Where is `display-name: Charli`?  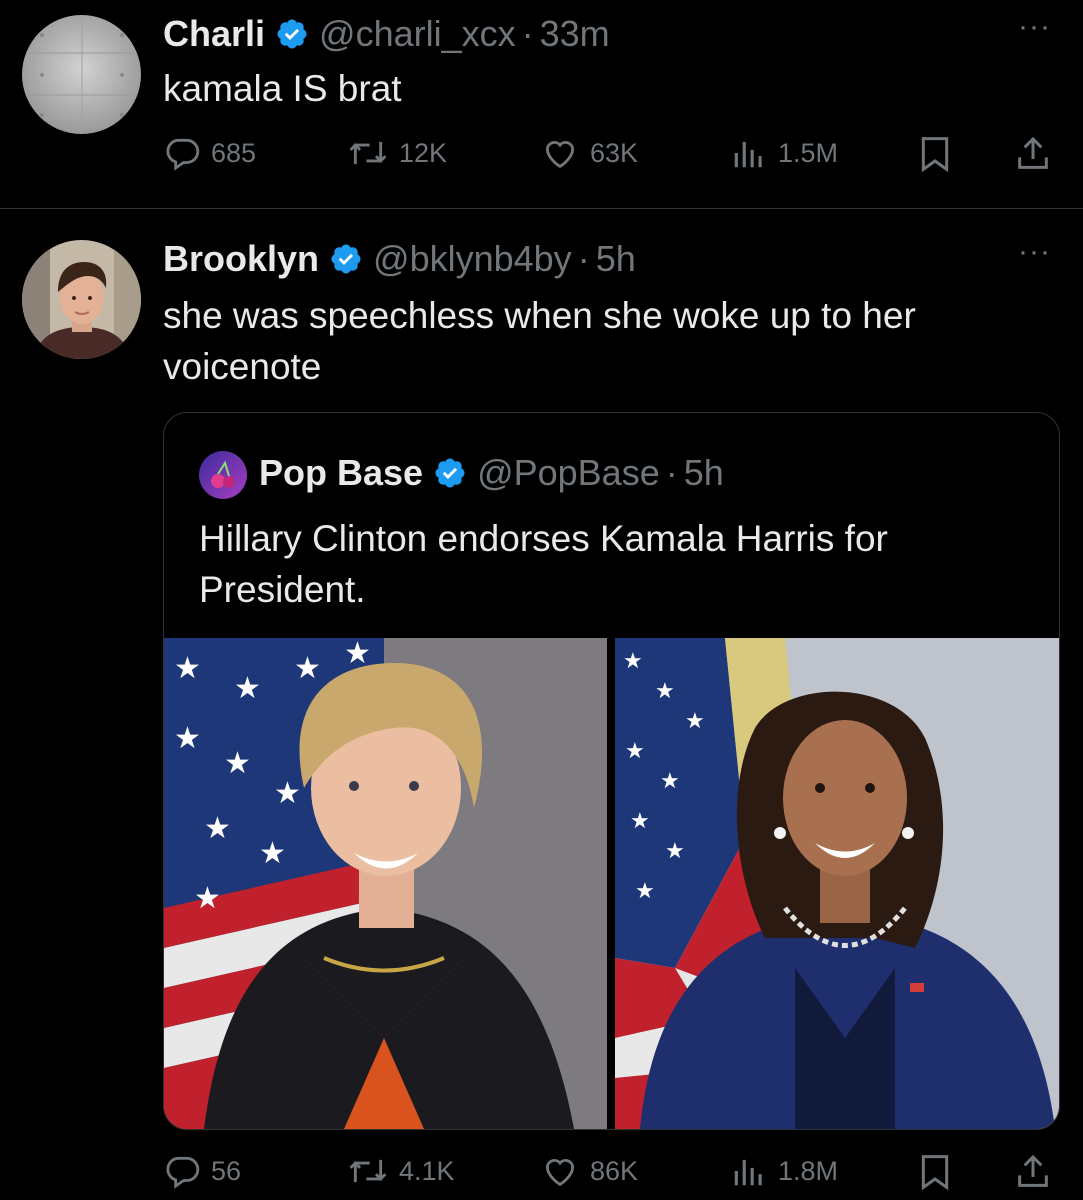 display-name: Charli is located at coordinates (214, 34).